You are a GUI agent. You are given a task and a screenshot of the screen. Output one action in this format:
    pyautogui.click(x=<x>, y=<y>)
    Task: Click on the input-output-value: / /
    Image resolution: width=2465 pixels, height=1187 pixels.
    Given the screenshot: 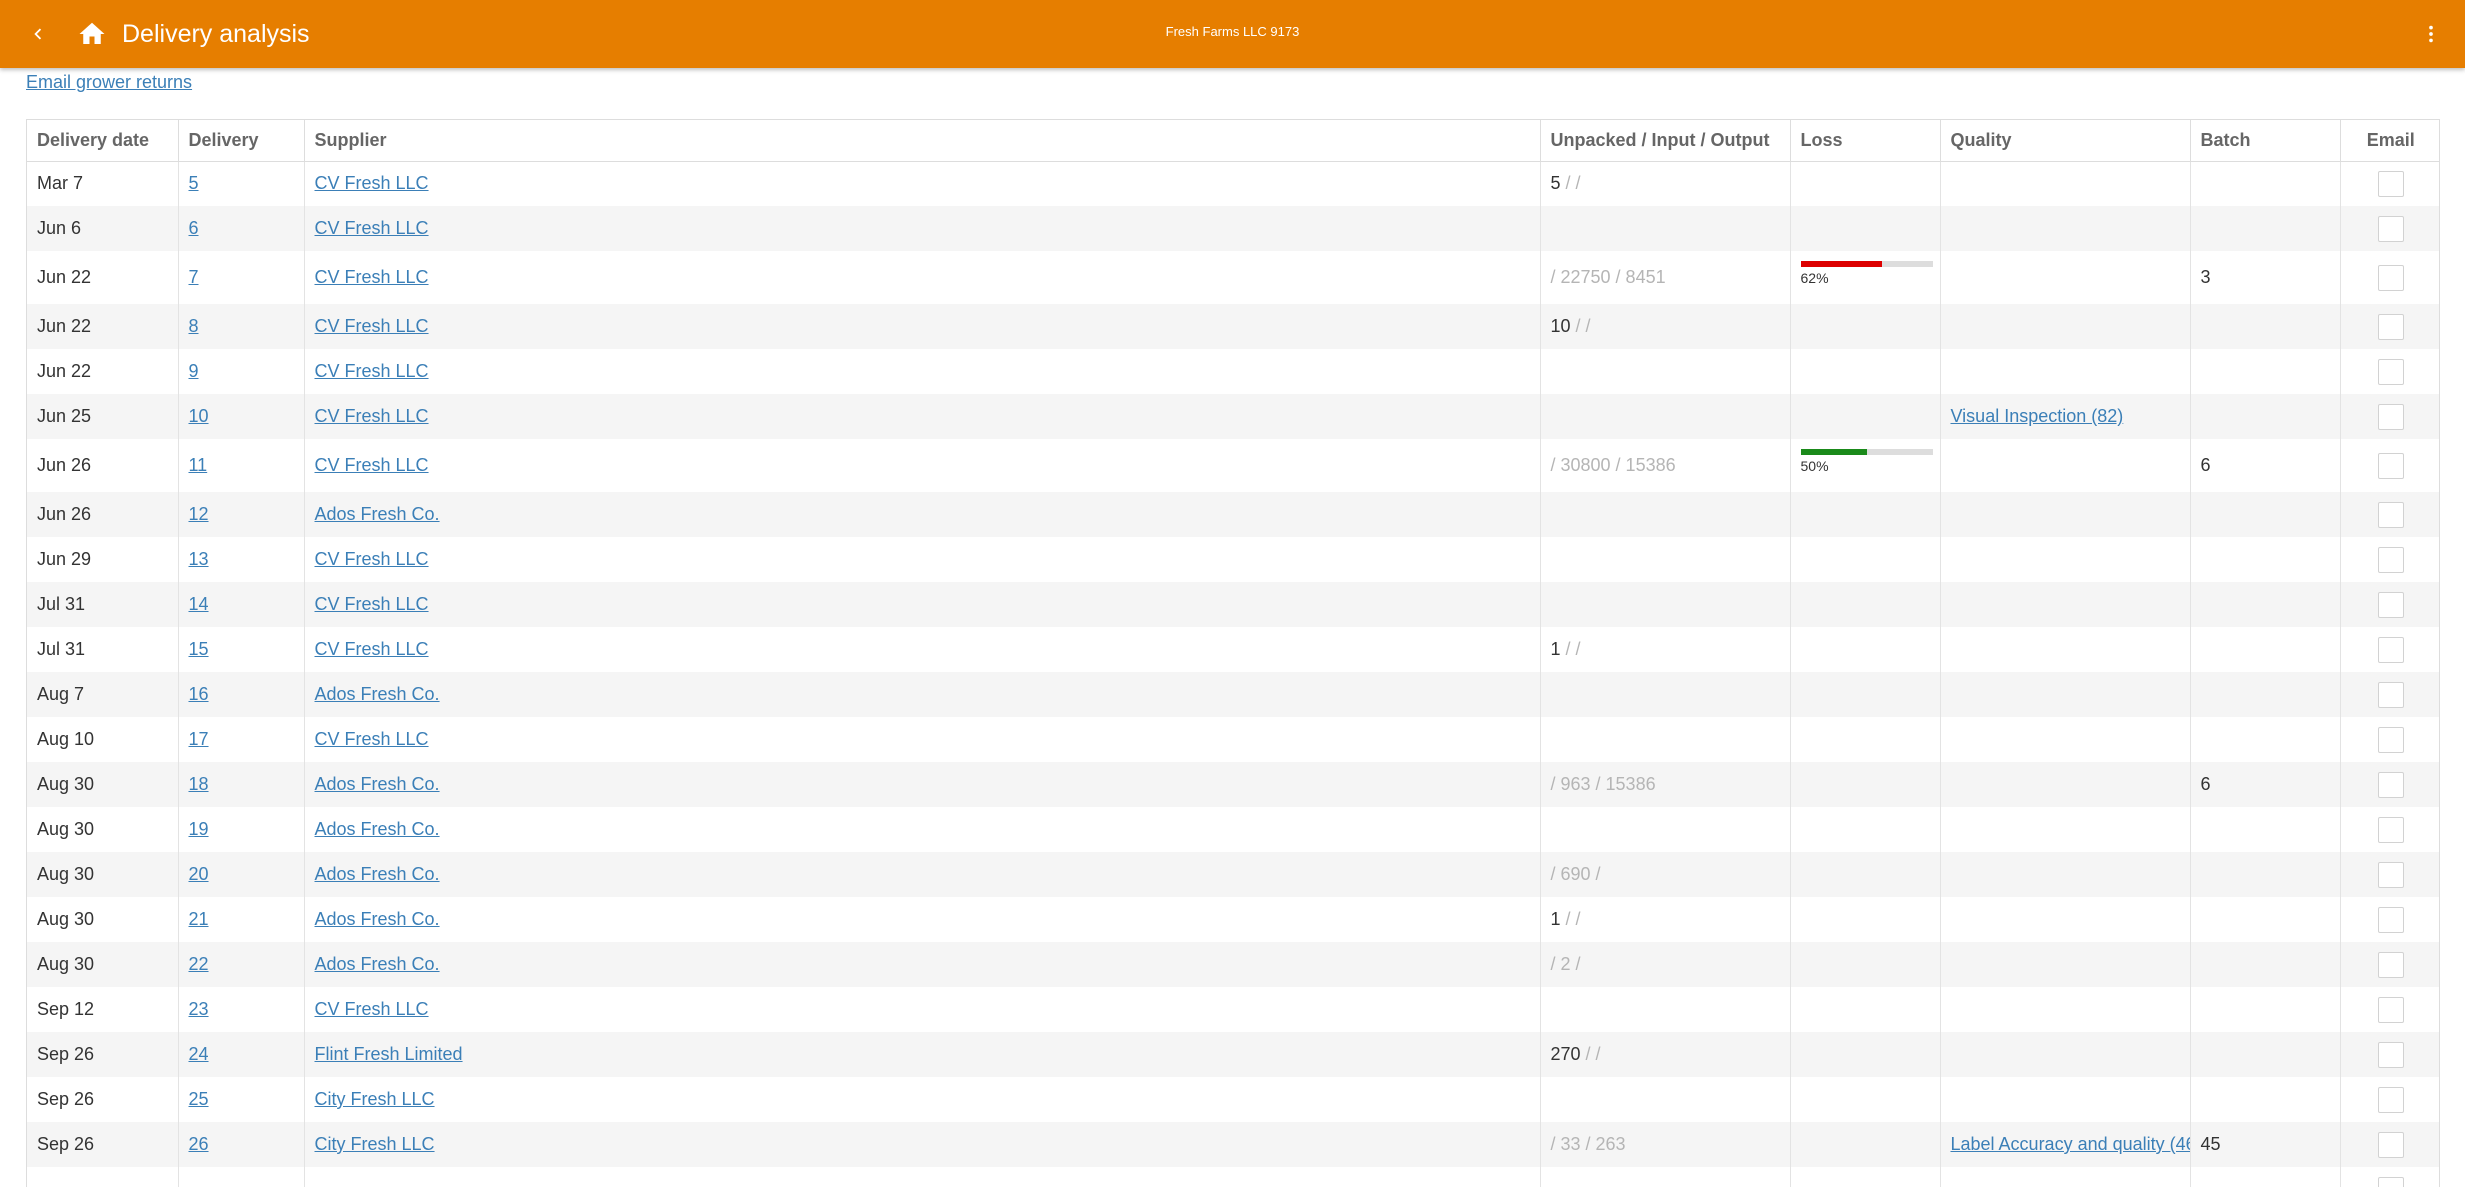 What is the action you would take?
    pyautogui.click(x=1580, y=326)
    